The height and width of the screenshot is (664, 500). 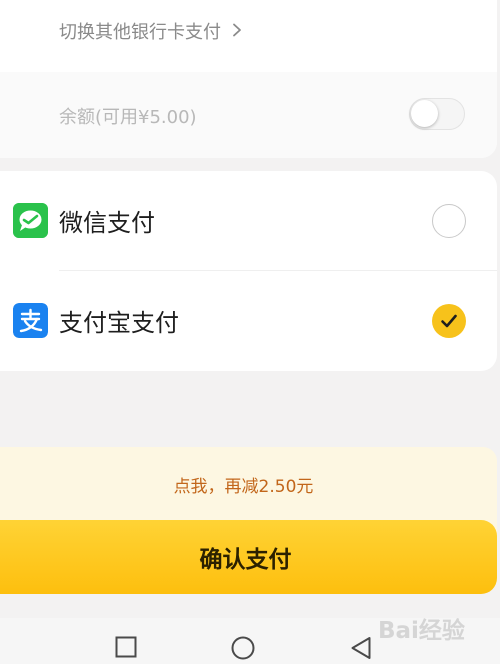 What do you see at coordinates (107, 223) in the screenshot?
I see `wechat-pay-label: 微信支付` at bounding box center [107, 223].